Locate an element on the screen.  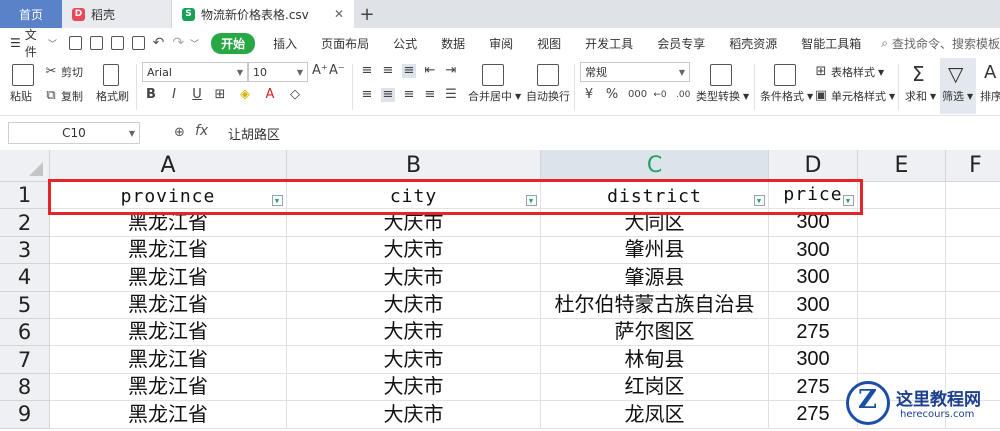
cell-style-button: ▣ 单元格样式 ▼ is located at coordinates (854, 96).